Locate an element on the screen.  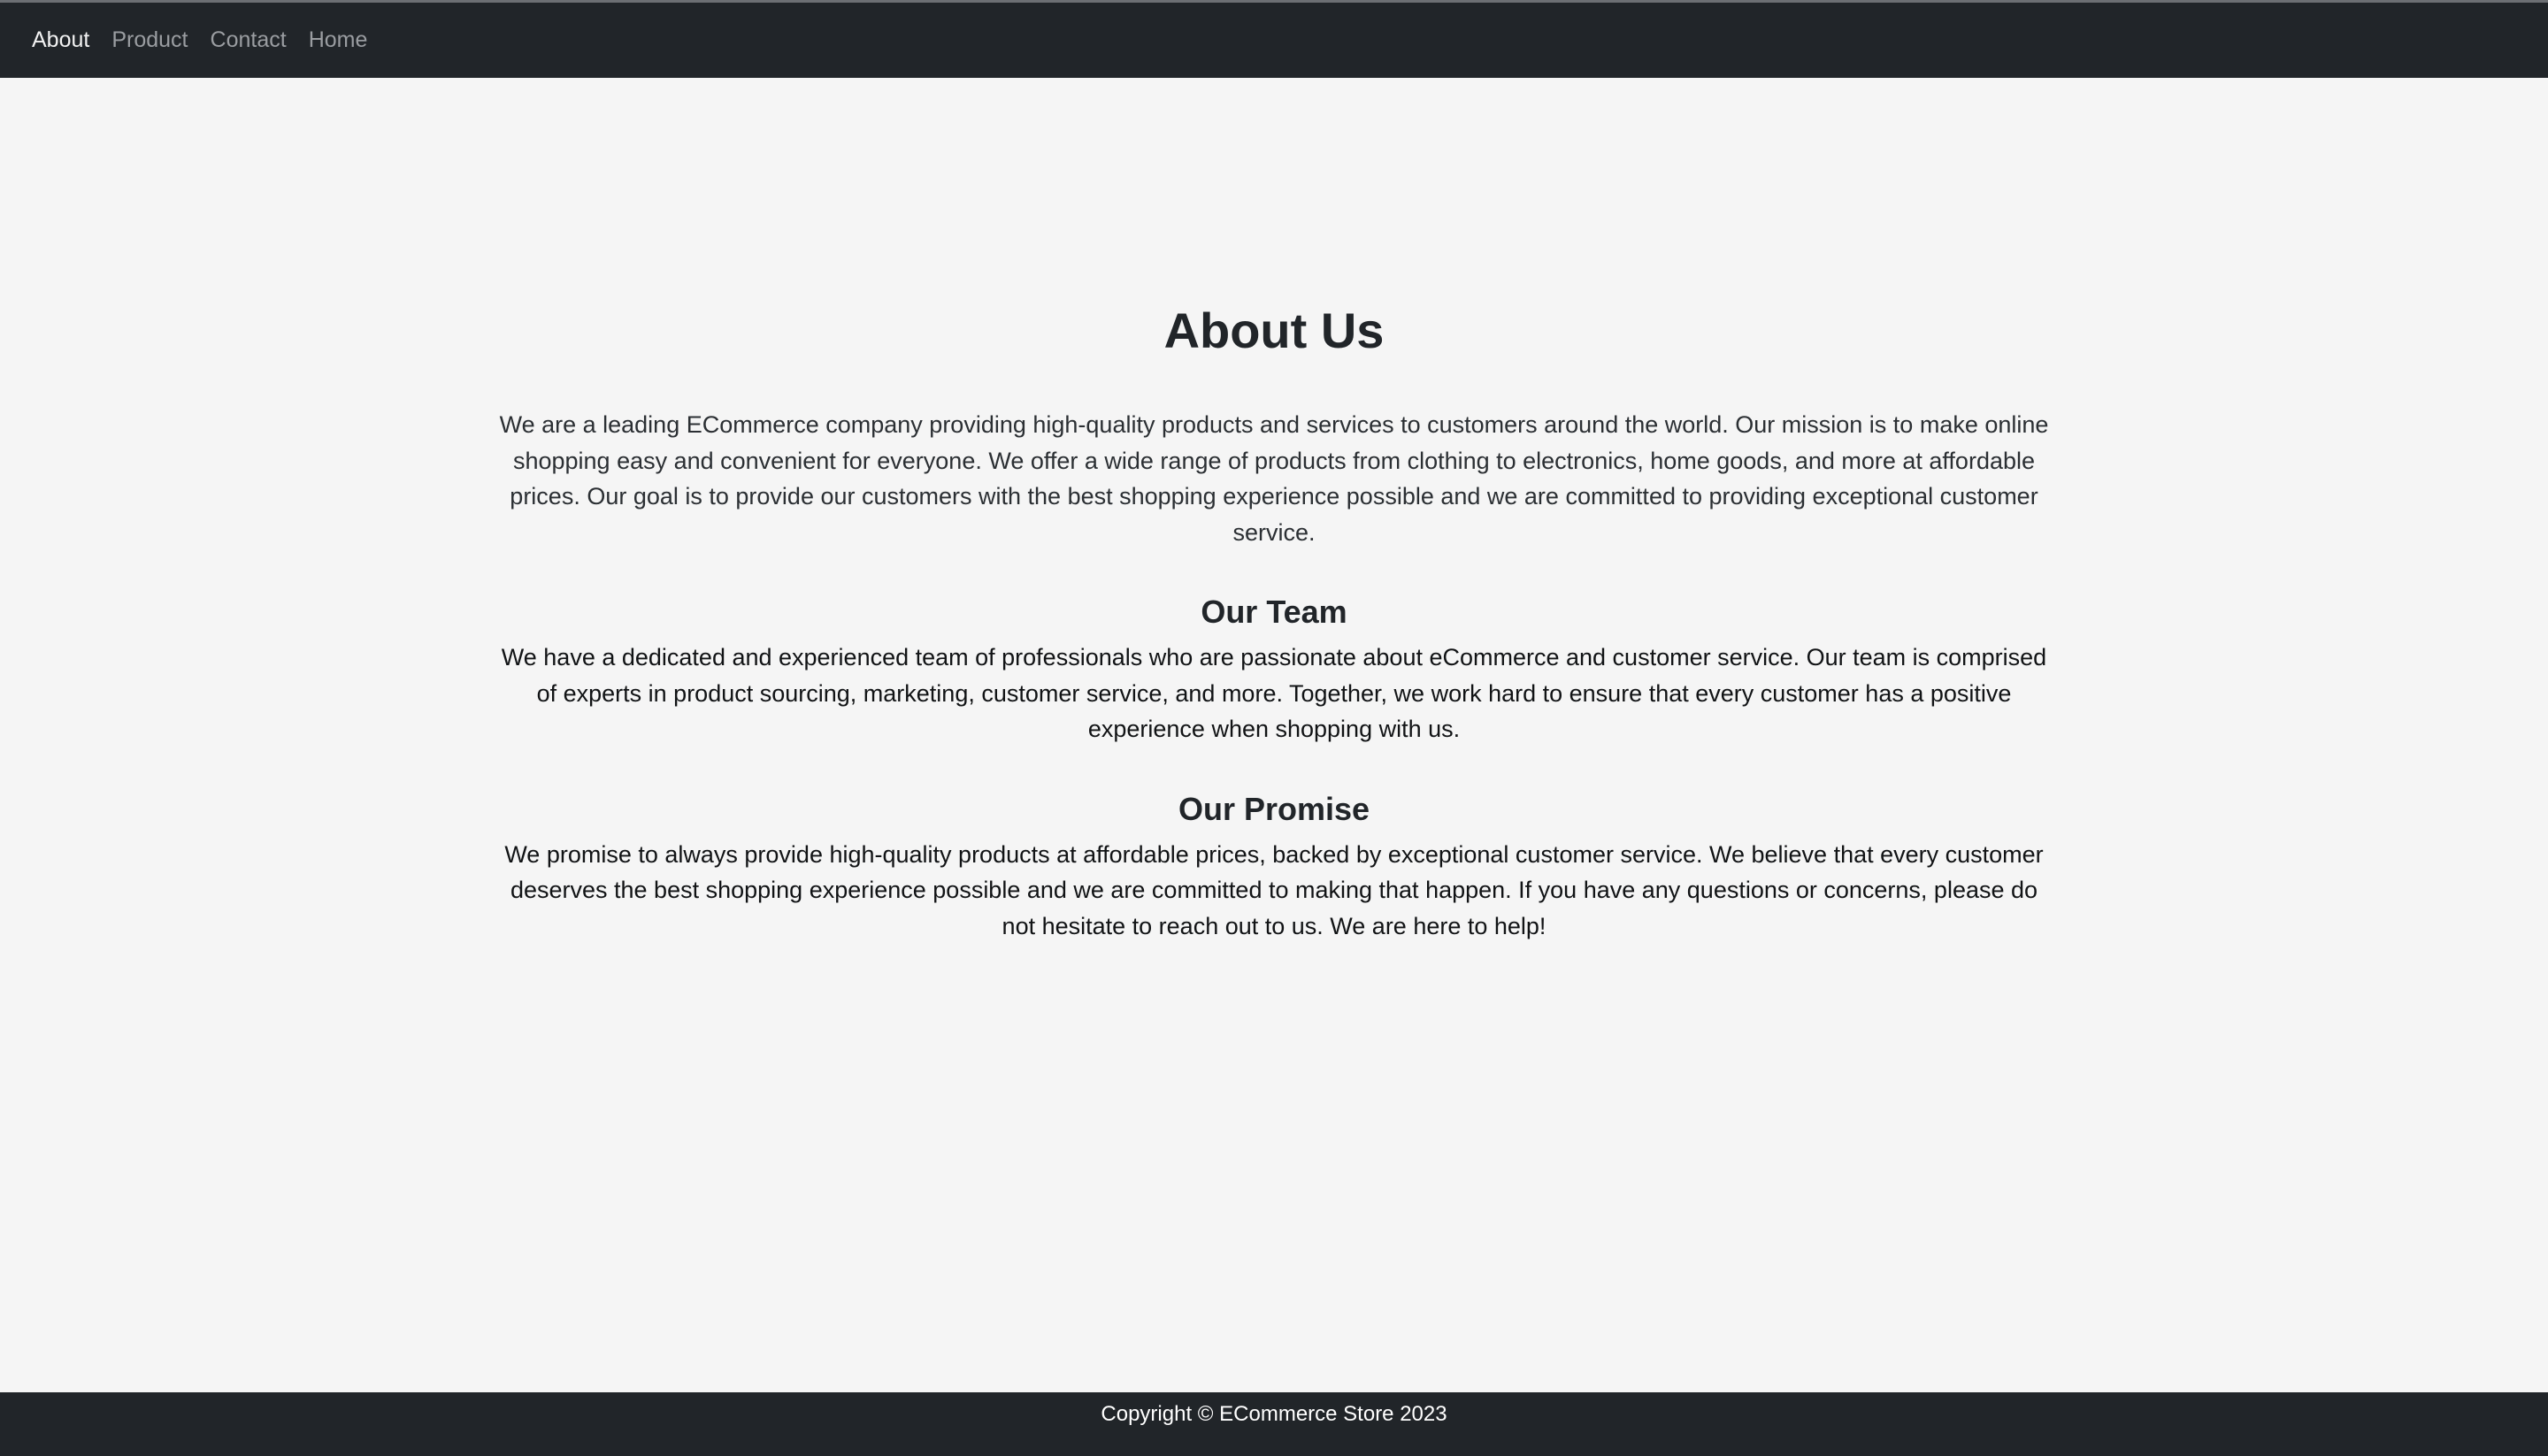
section-title-our-promise: Our Promise is located at coordinates (1274, 808).